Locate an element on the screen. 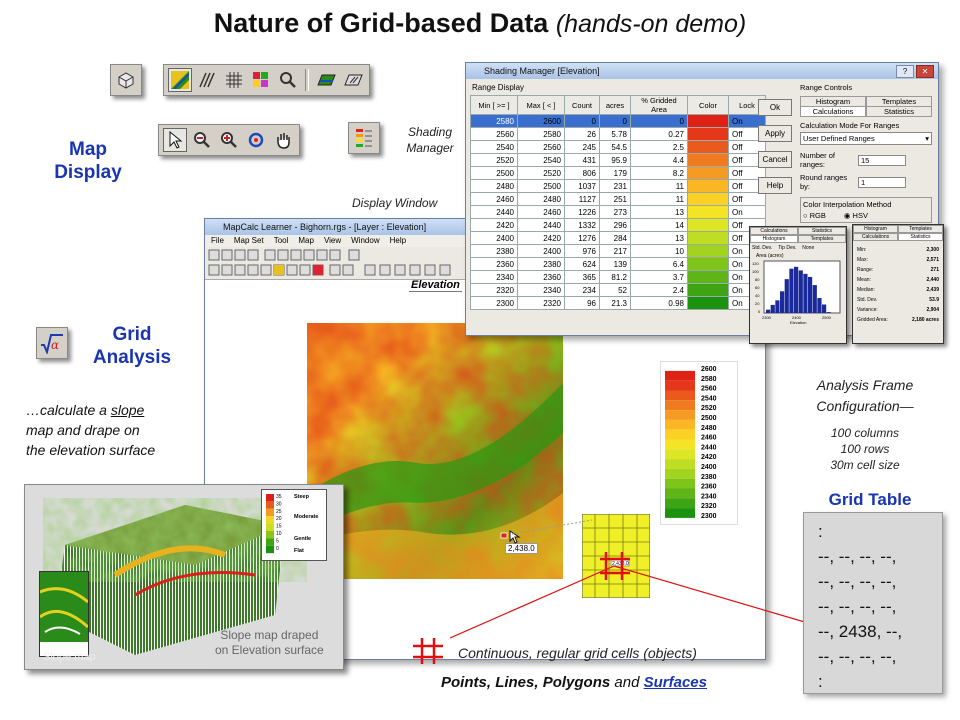 This screenshot has width=960, height=720. grid-analysis-icon: α is located at coordinates (52, 343).